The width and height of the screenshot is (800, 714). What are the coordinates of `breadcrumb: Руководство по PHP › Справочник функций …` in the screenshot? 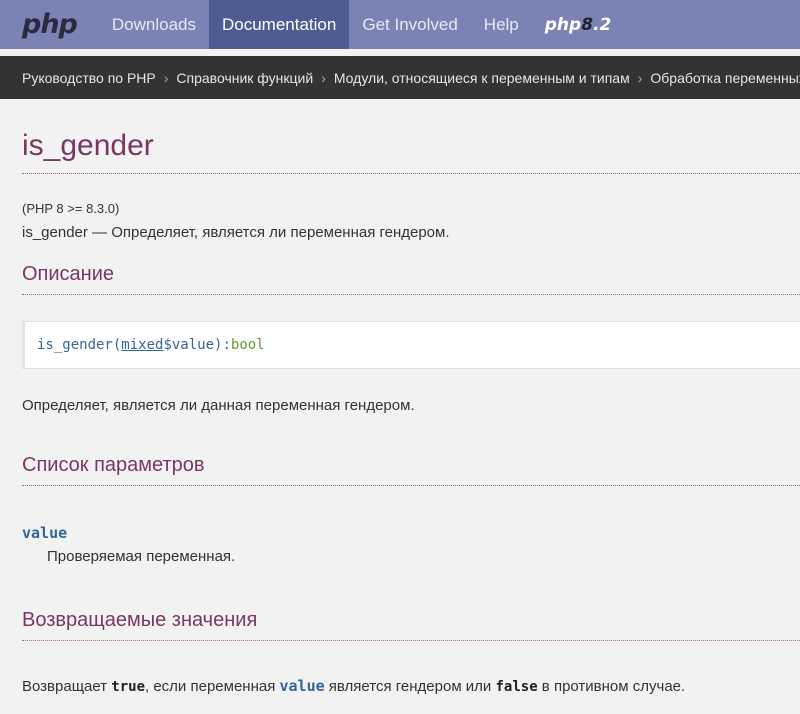 It's located at (400, 77).